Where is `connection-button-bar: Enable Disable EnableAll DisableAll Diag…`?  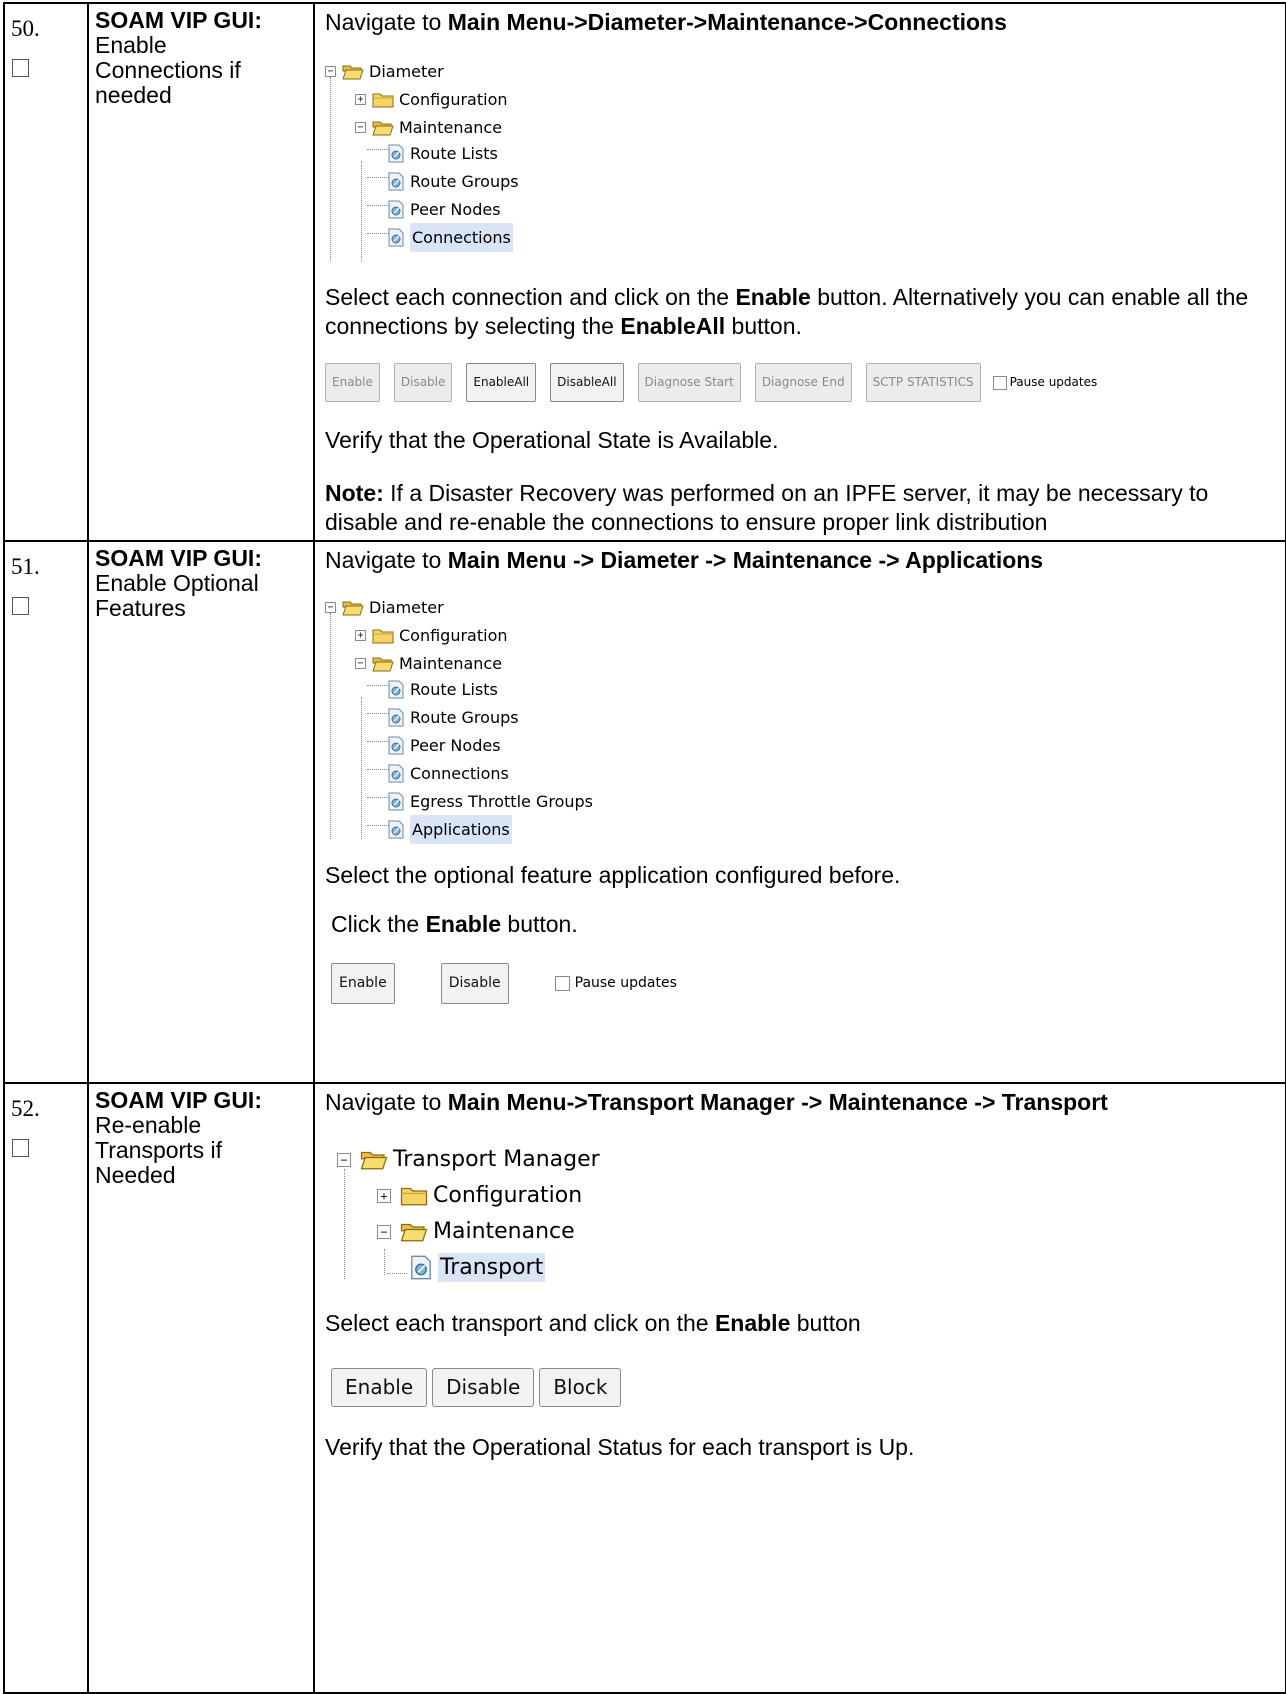
connection-button-bar: Enable Disable EnableAll DisableAll Diag… is located at coordinates (801, 382).